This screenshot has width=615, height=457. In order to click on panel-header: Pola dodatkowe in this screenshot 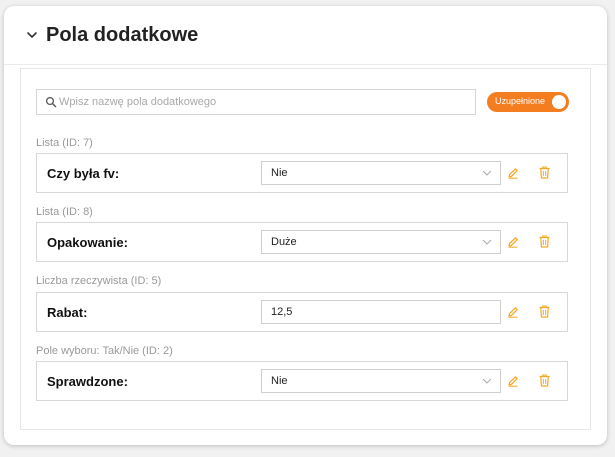, I will do `click(305, 35)`.